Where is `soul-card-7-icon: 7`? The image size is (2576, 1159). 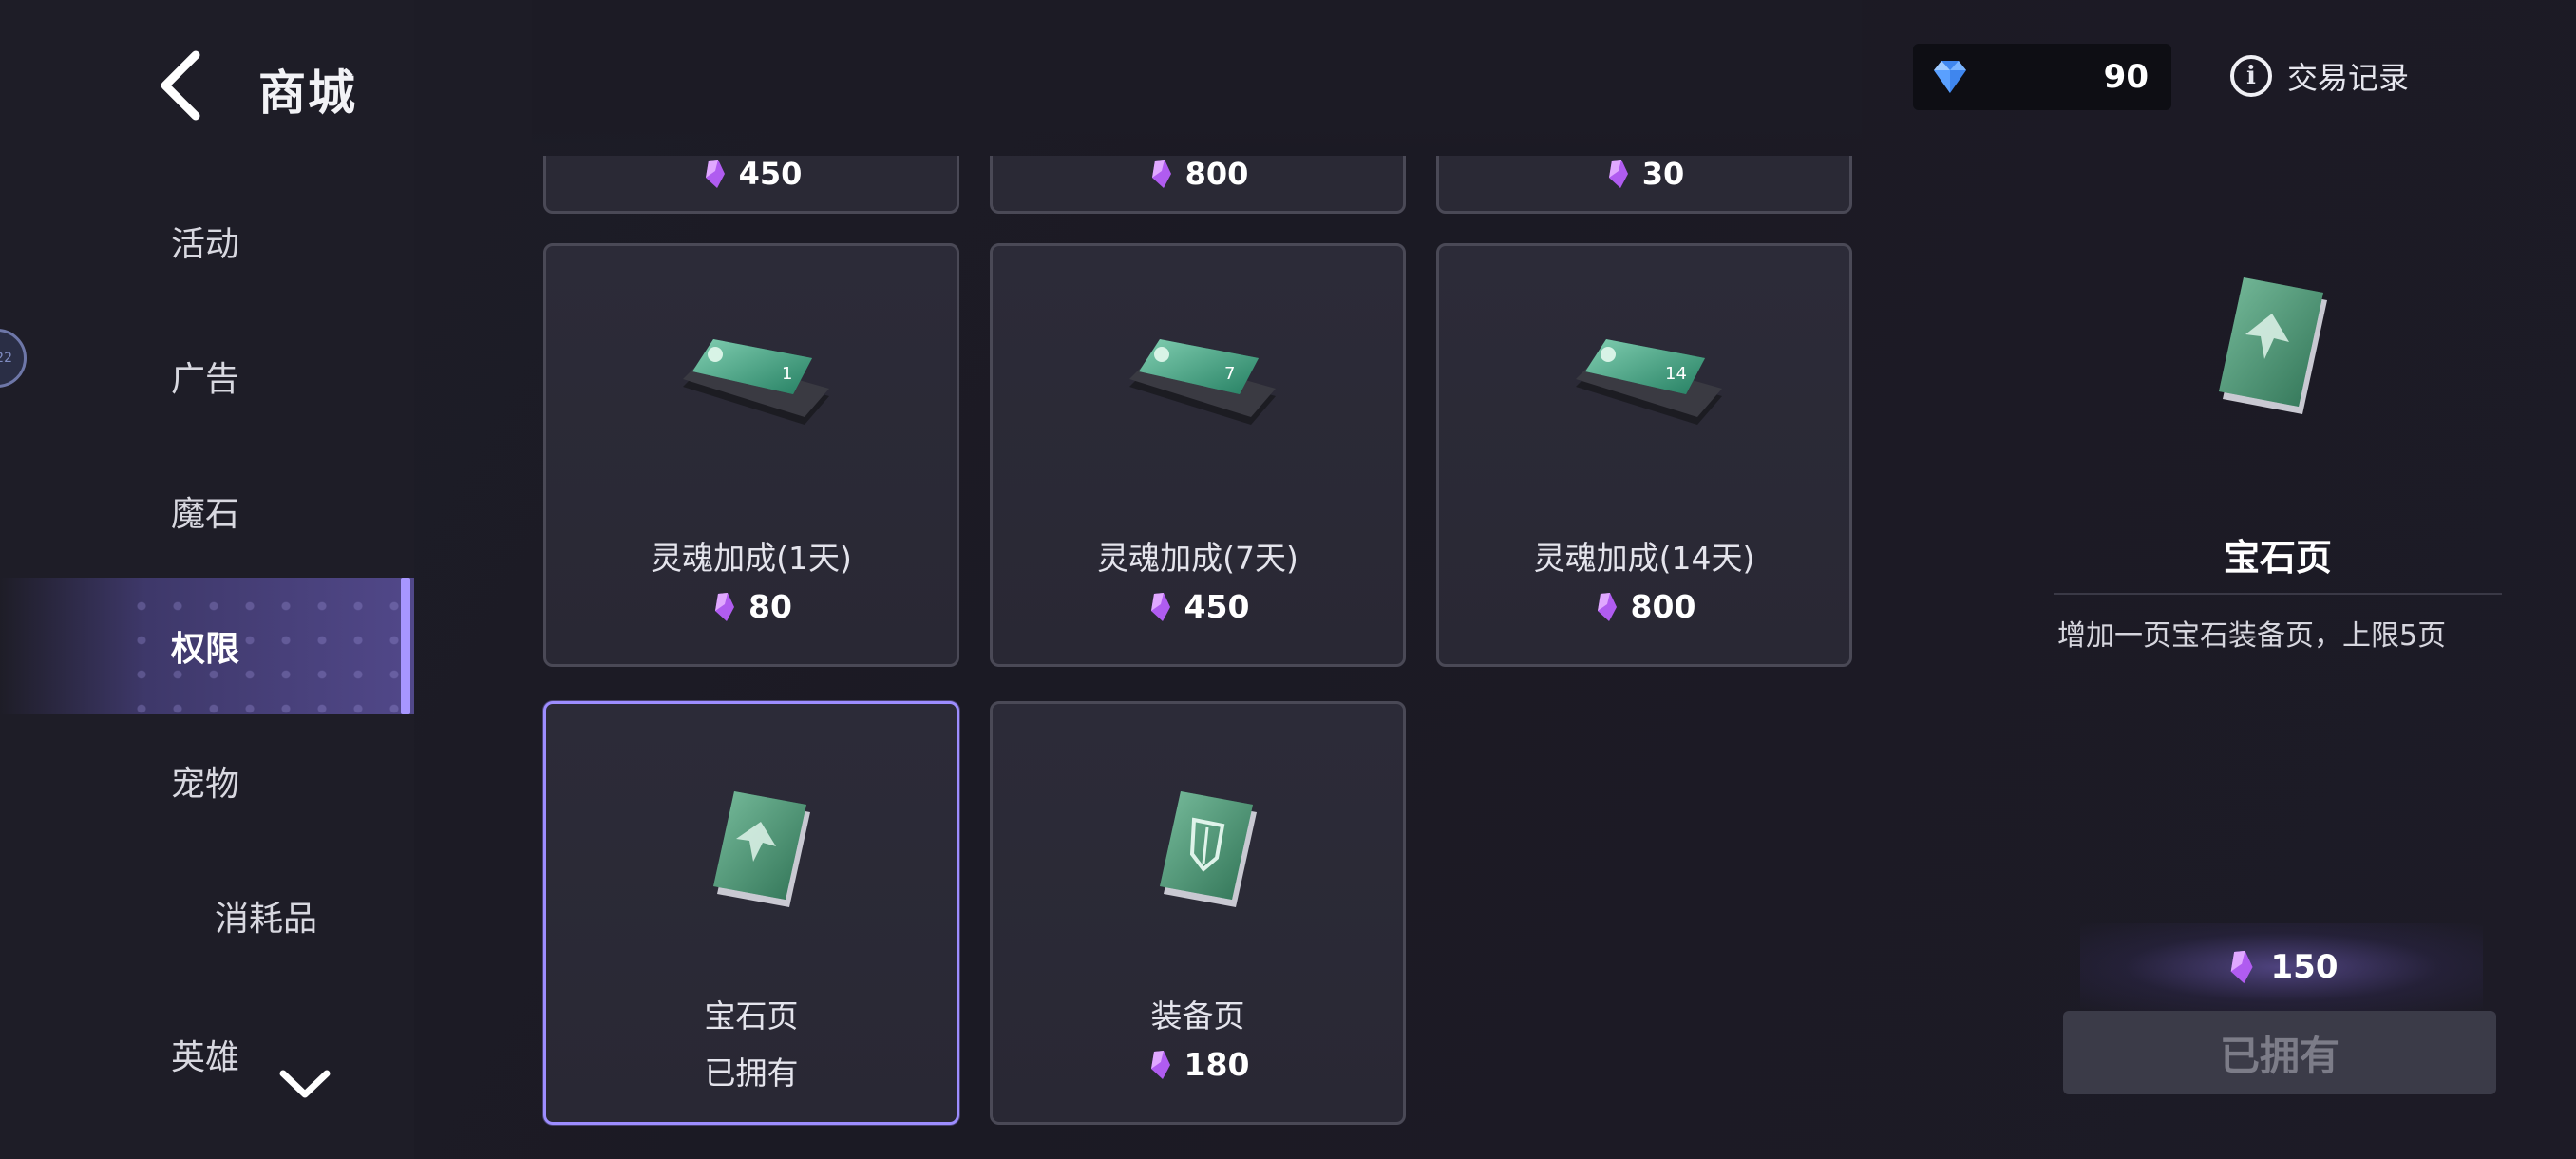
soul-card-7-icon: 7 is located at coordinates (1202, 382).